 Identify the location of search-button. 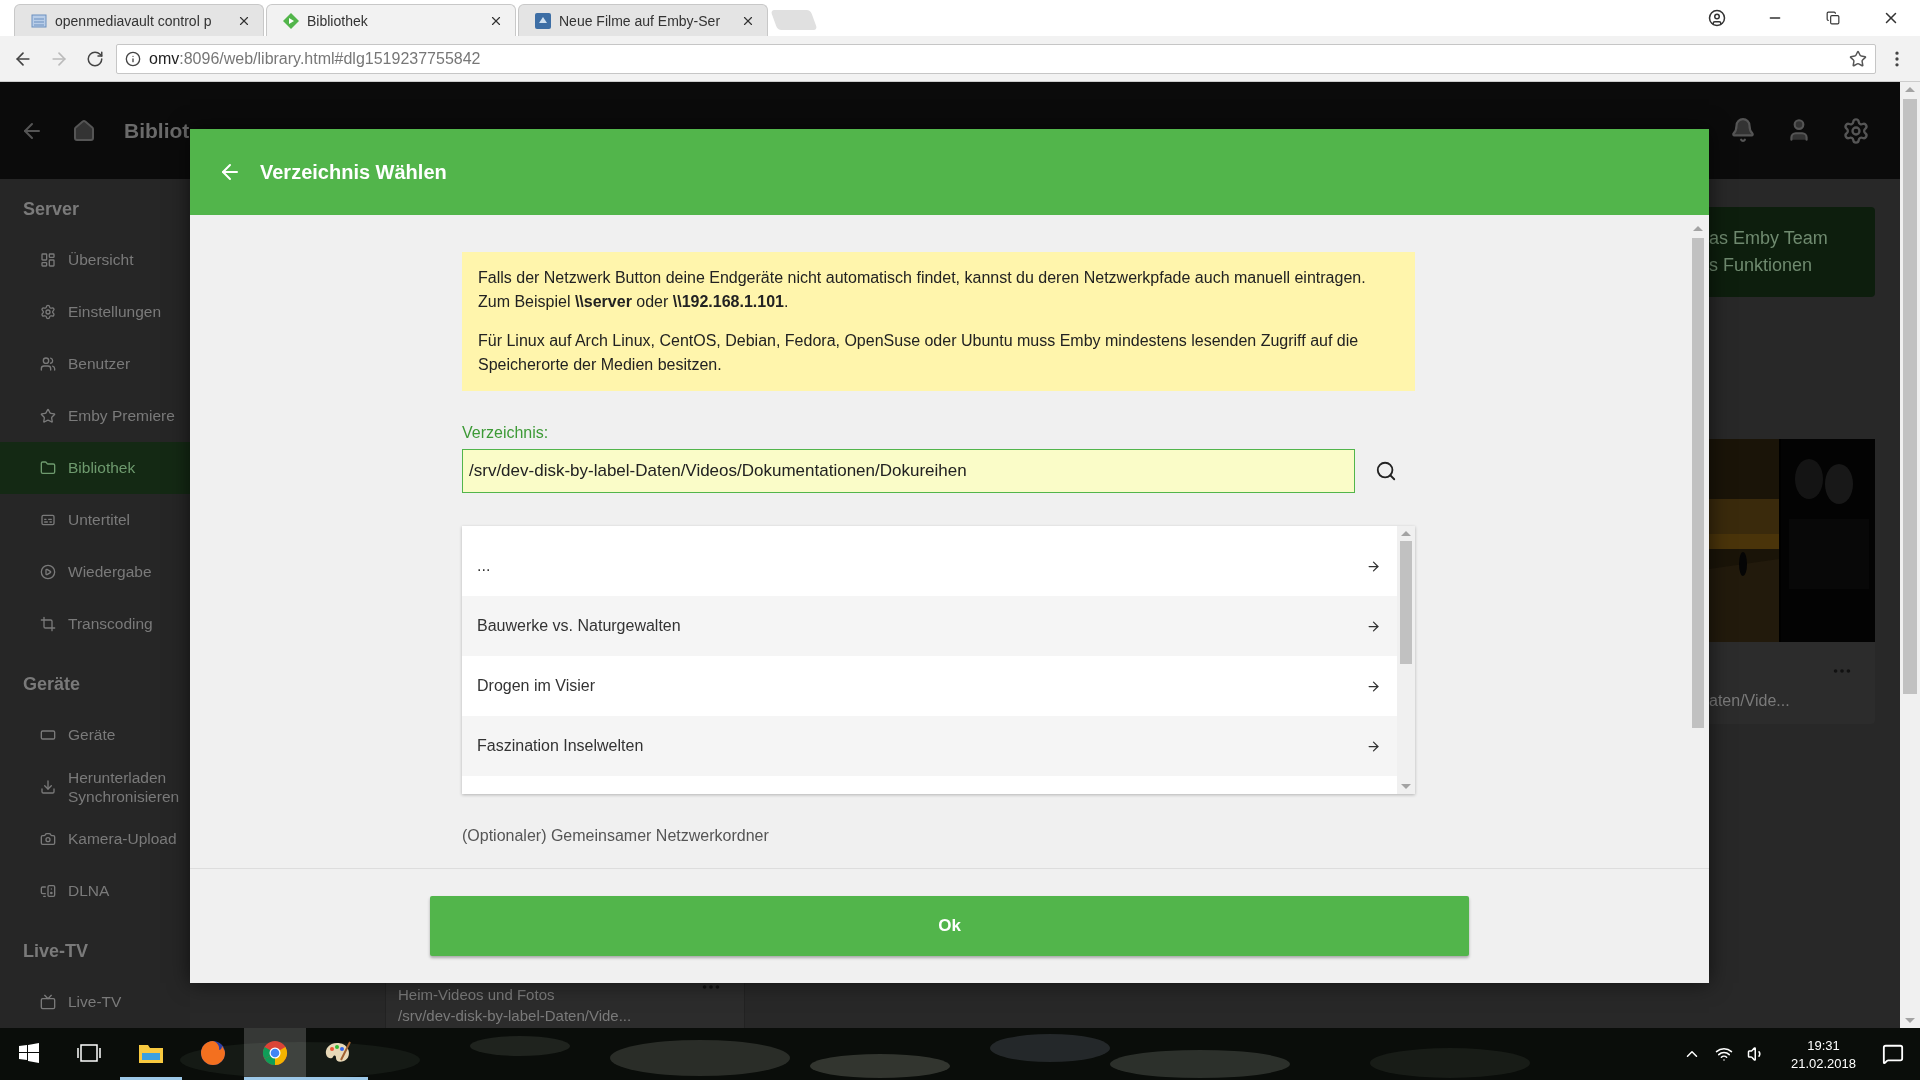
(1386, 471).